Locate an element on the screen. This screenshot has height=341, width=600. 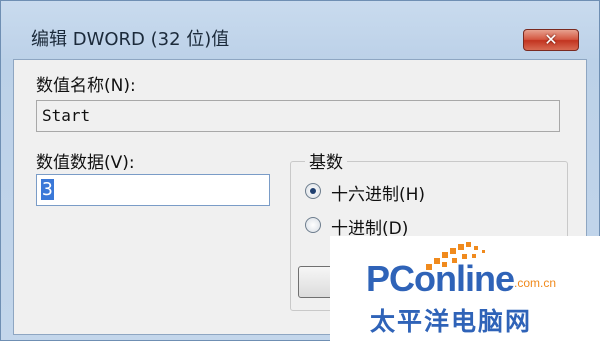
brand-logo-text: PConline is located at coordinates (440, 279).